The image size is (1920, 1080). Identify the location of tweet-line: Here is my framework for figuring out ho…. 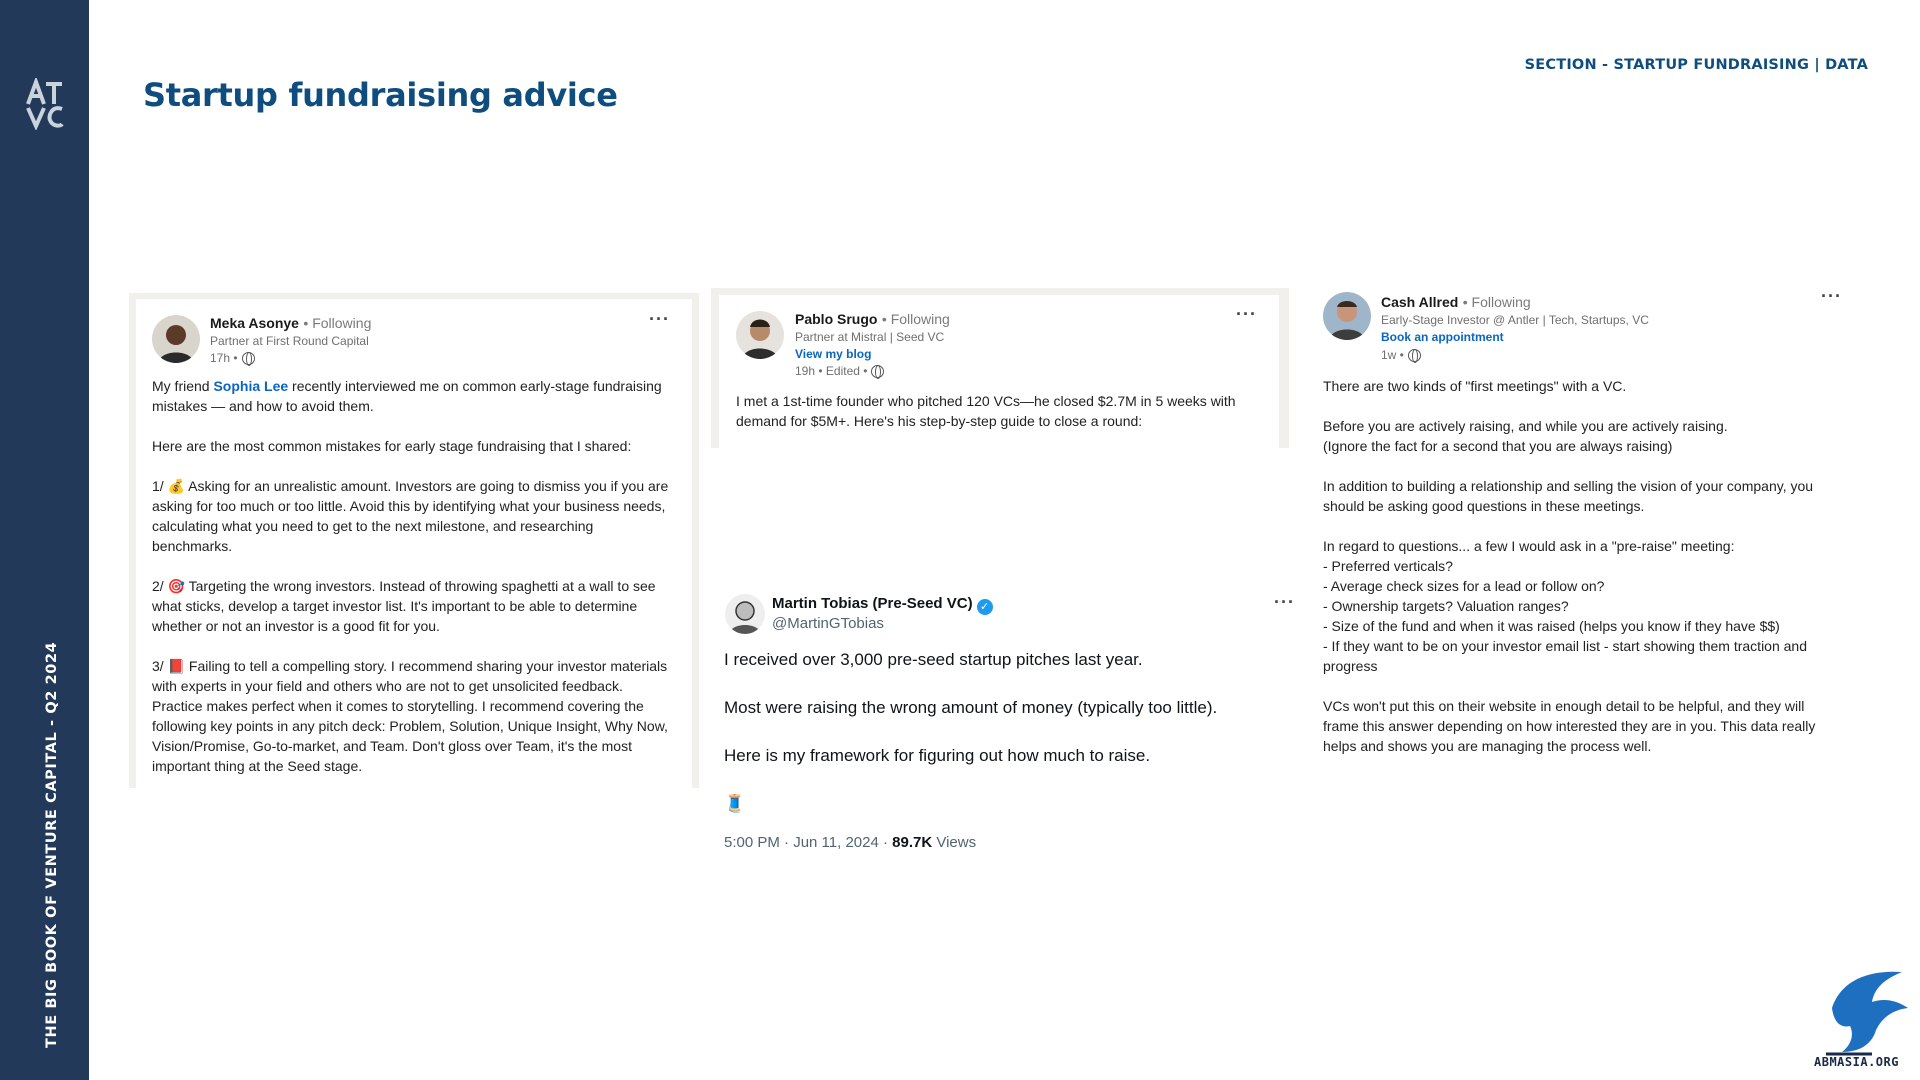
(937, 755).